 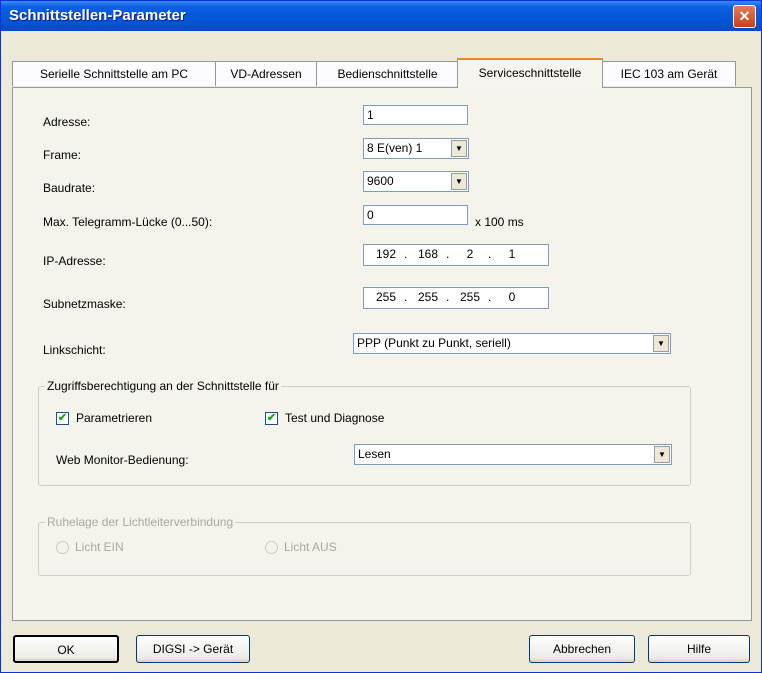 I want to click on link-layer-label: Linkschicht:, so click(x=74, y=350).